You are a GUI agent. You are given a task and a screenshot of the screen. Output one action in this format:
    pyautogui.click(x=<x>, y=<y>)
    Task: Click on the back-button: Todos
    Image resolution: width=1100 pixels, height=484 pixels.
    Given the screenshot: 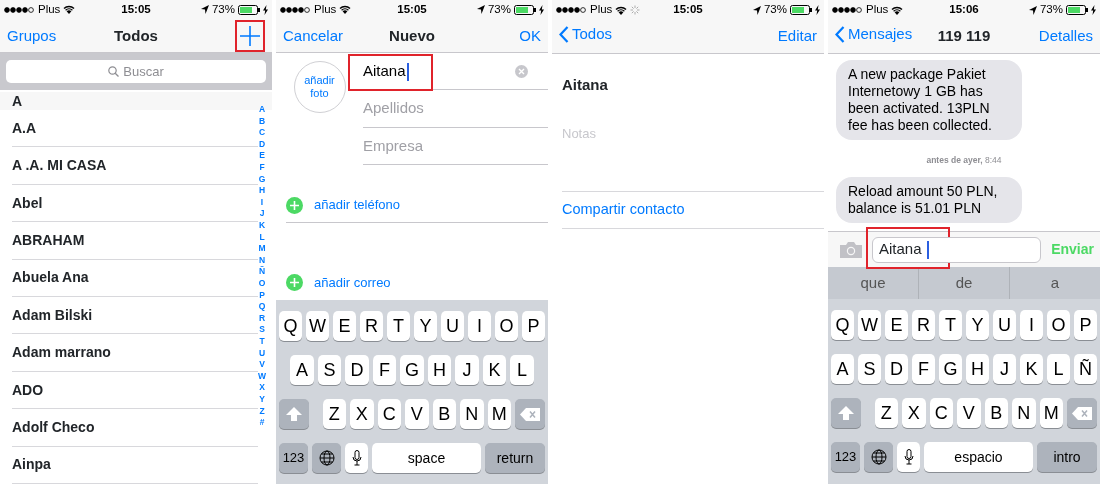 What is the action you would take?
    pyautogui.click(x=586, y=34)
    